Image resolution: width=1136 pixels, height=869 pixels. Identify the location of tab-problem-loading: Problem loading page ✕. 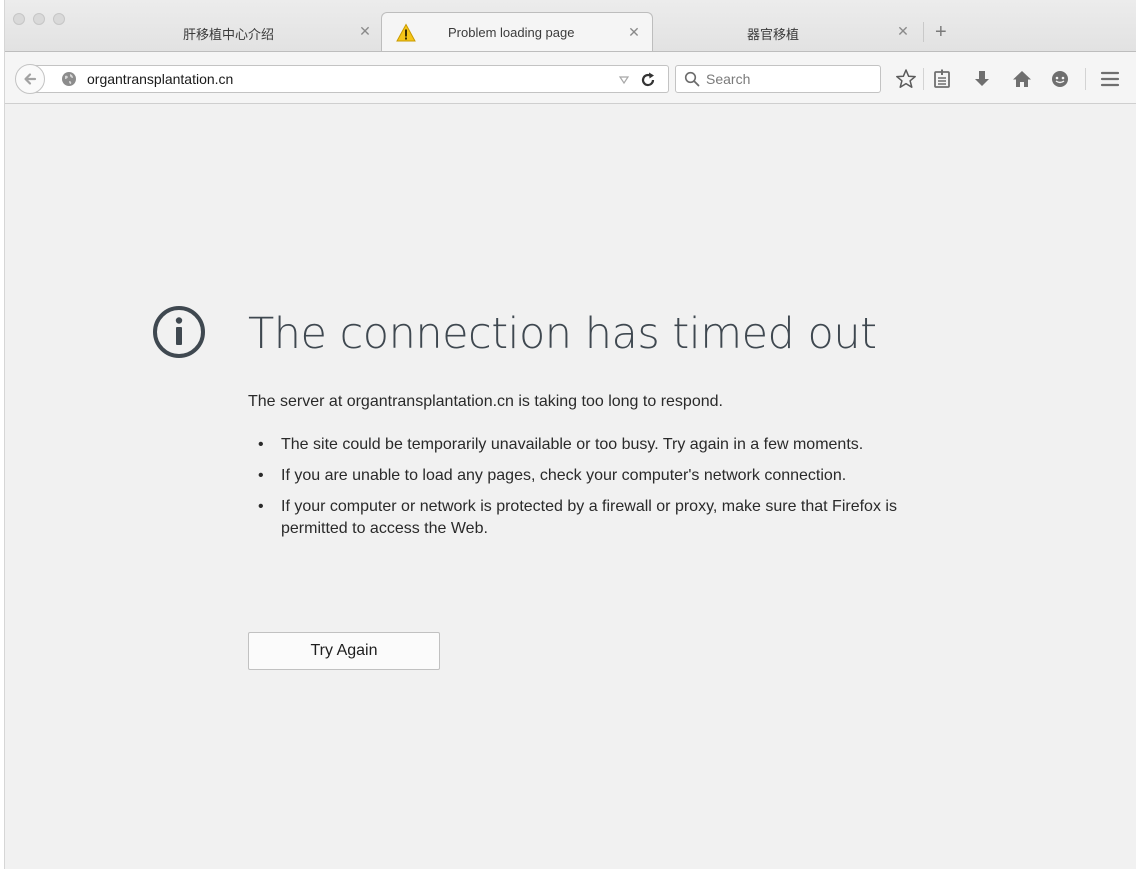
(517, 32).